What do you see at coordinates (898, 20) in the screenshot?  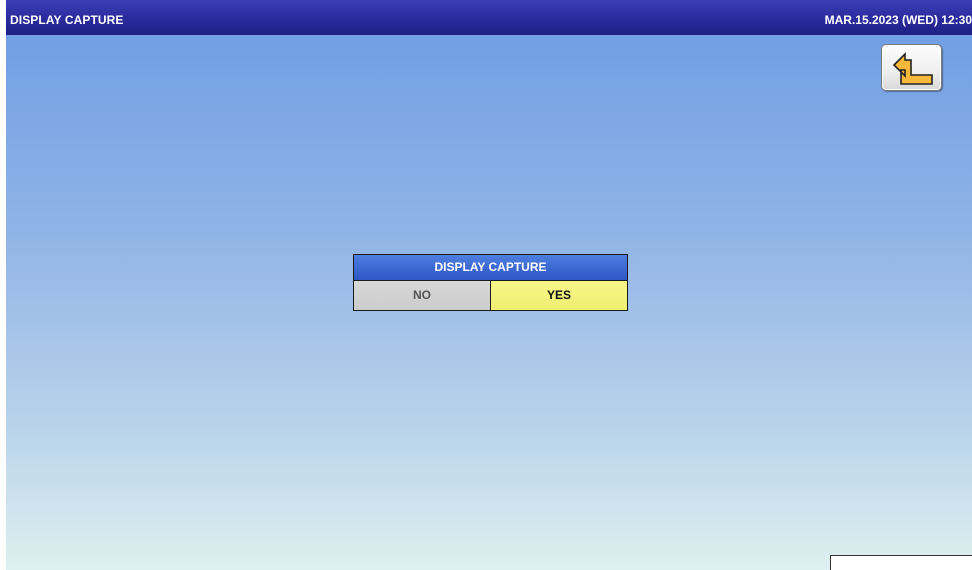 I see `date-time-display: MAR.15.2023 (WED) 12:30` at bounding box center [898, 20].